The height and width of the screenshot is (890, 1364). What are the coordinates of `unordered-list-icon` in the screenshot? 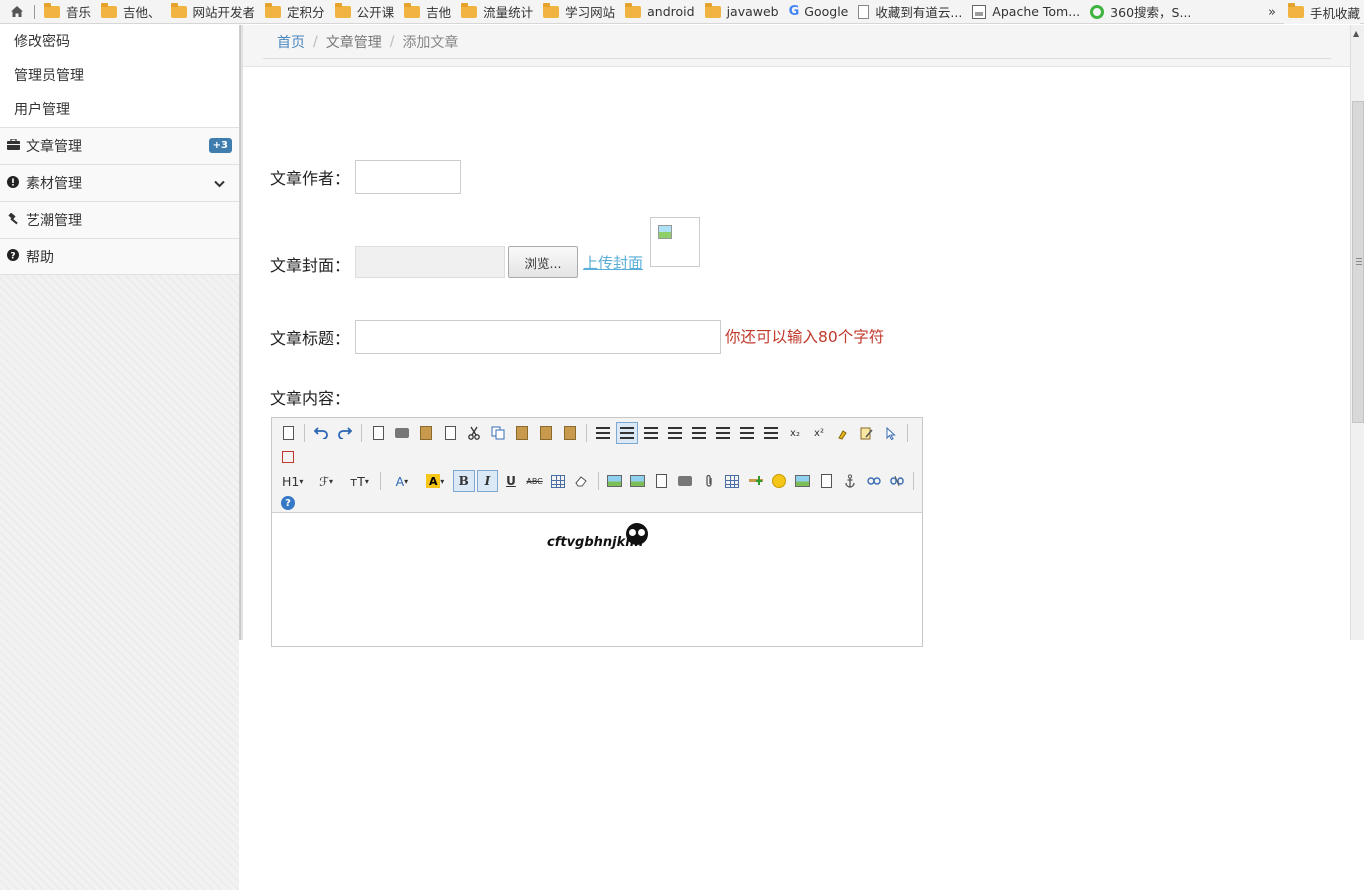 It's located at (723, 433).